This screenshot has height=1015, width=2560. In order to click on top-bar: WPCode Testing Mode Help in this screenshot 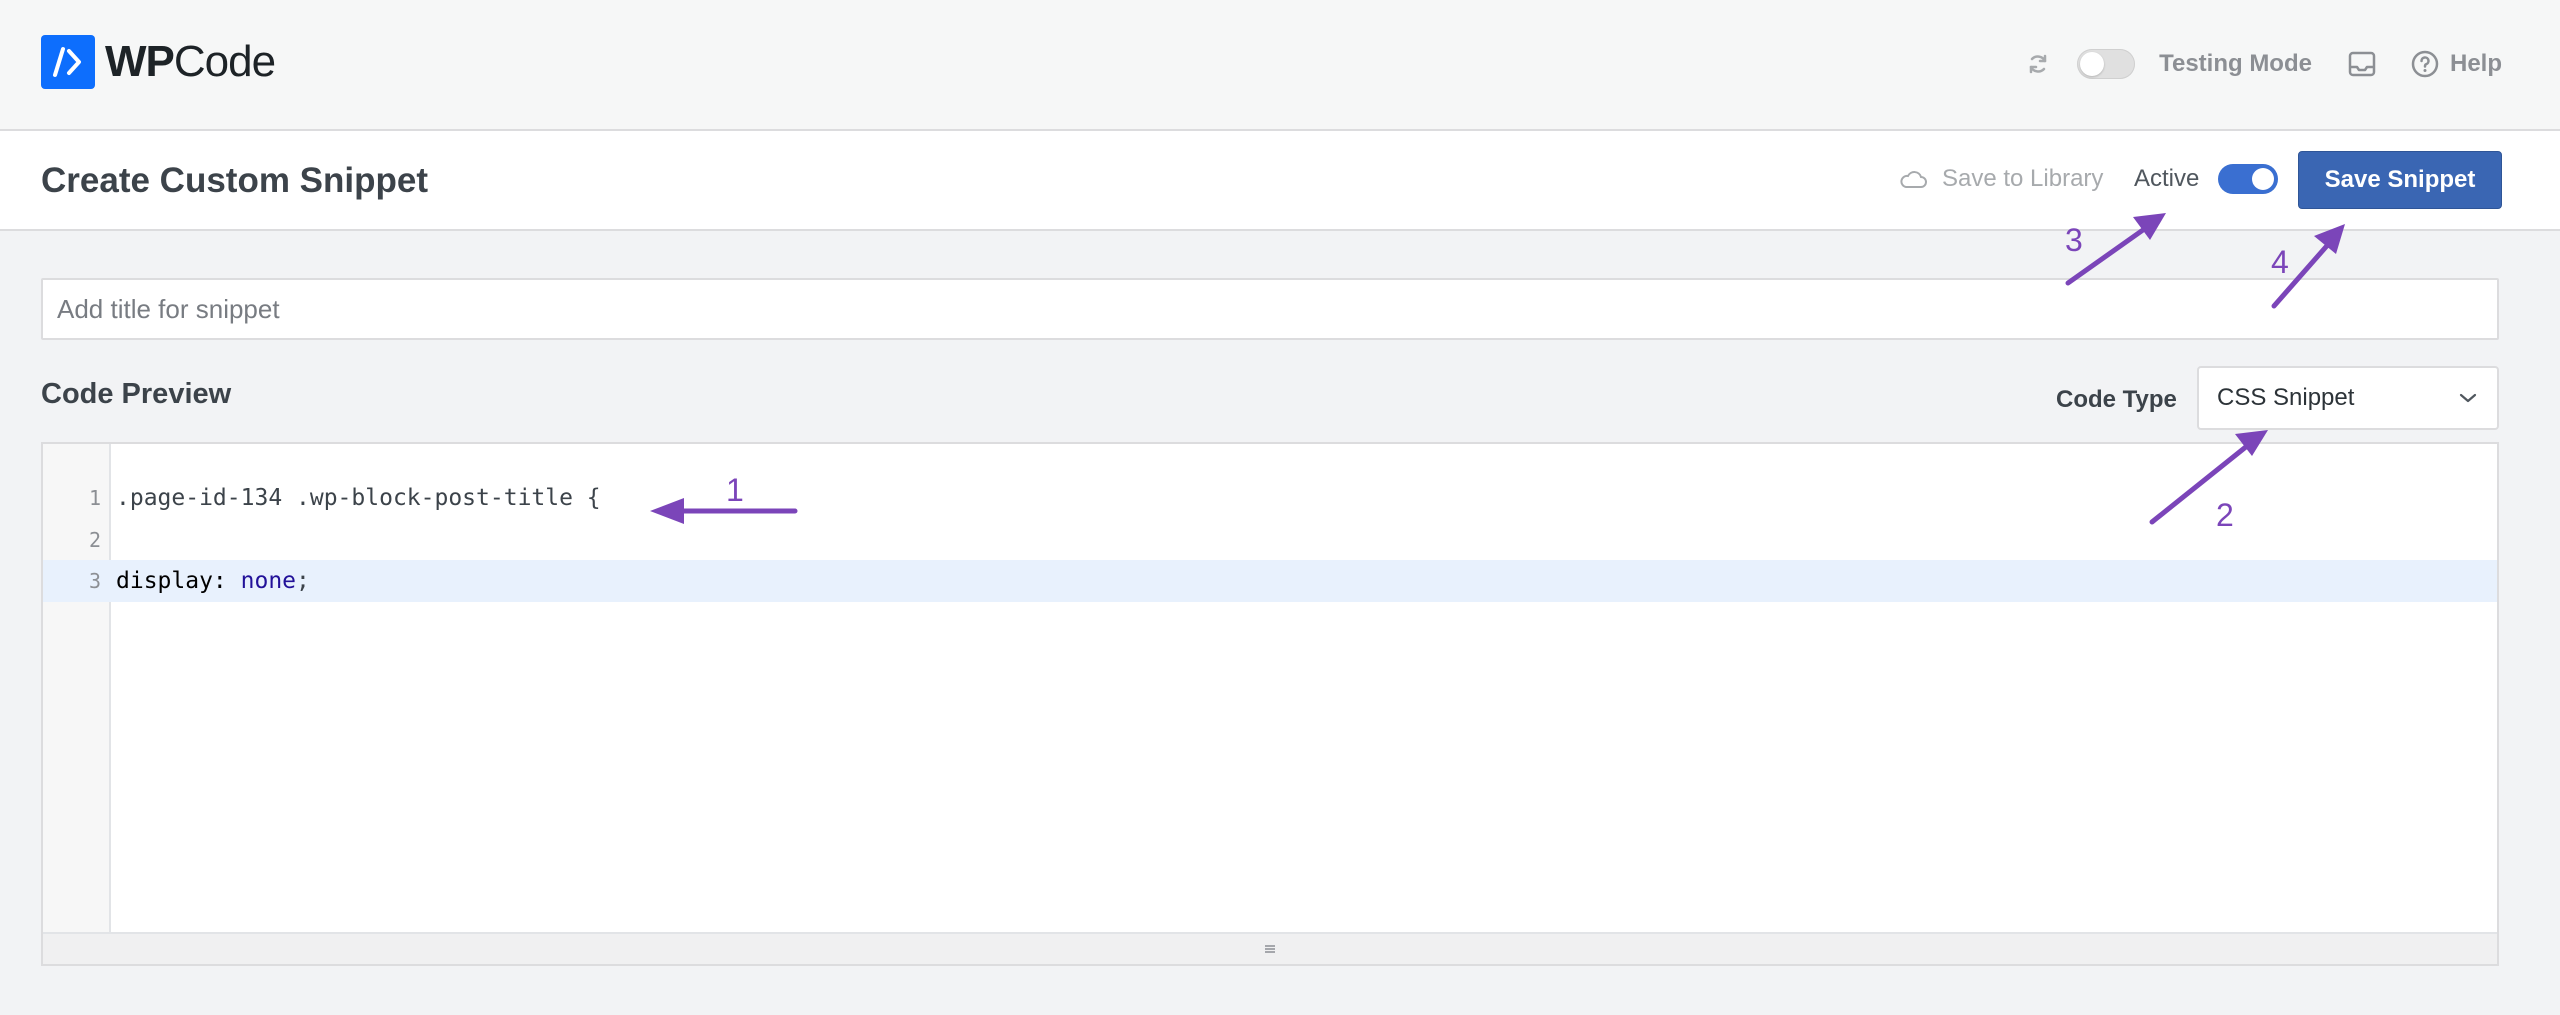, I will do `click(1280, 65)`.